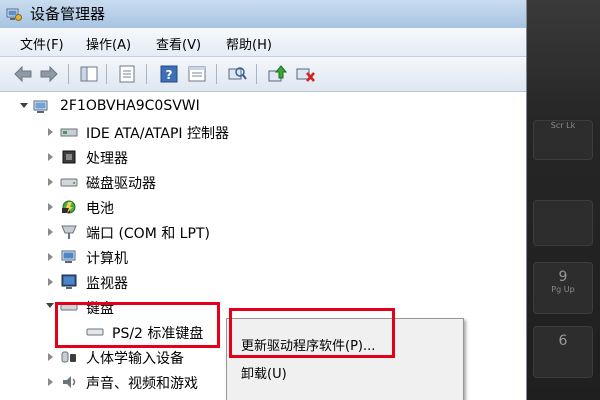  Describe the element at coordinates (237, 74) in the screenshot. I see `scan-hardware-icon` at that location.